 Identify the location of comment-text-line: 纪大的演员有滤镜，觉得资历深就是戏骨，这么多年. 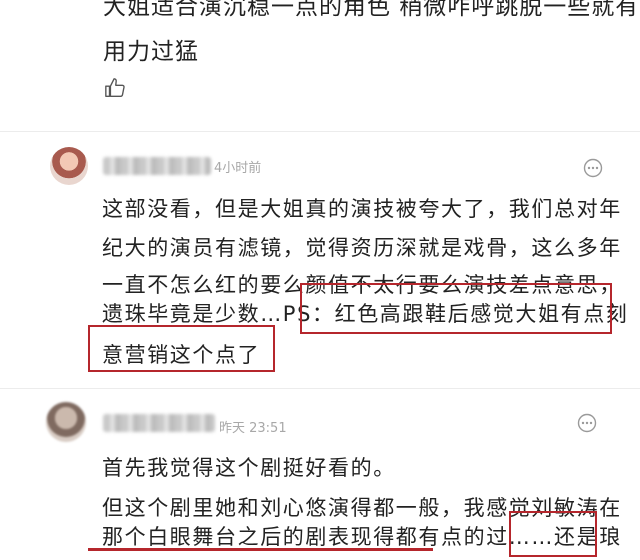
(362, 248).